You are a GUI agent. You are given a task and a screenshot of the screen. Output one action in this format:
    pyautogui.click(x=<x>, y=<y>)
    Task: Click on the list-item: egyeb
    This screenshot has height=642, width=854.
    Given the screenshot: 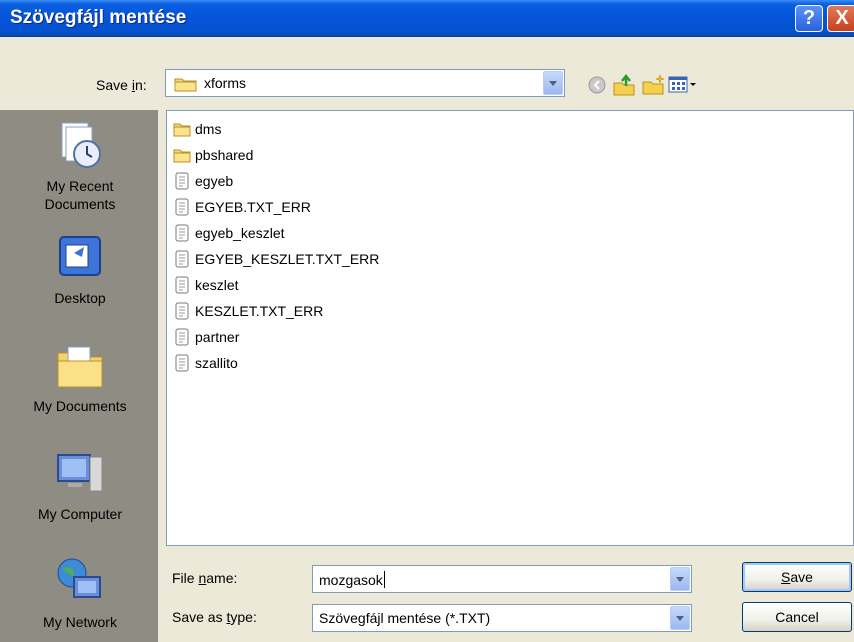 What is the action you would take?
    pyautogui.click(x=203, y=181)
    